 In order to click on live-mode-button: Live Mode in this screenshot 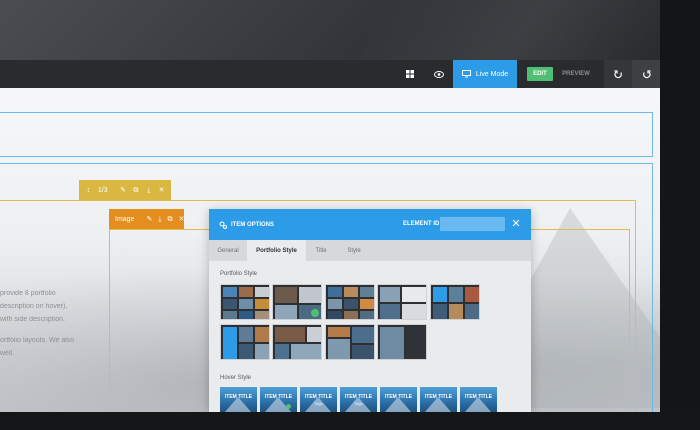, I will do `click(485, 74)`.